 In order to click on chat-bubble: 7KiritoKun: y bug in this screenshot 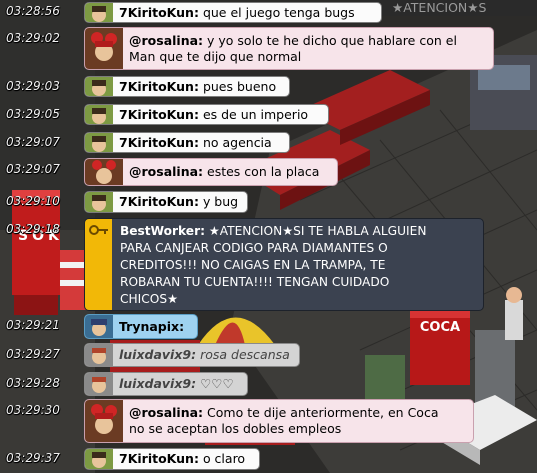, I will do `click(166, 202)`.